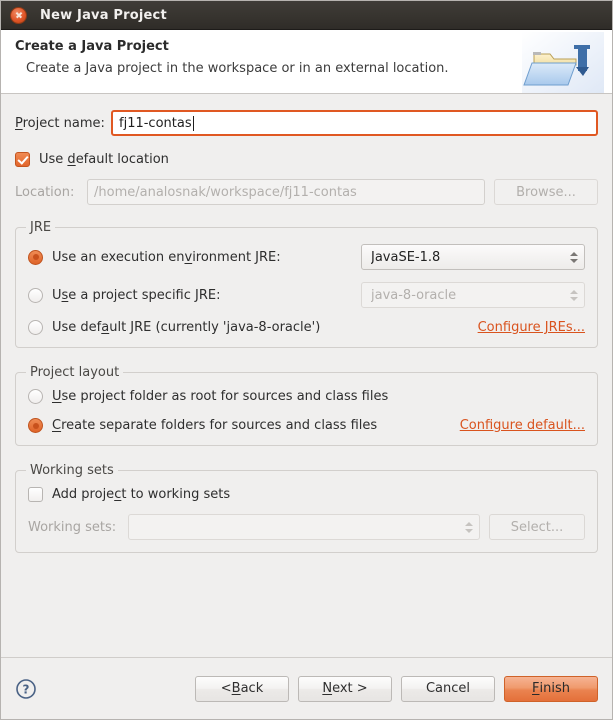 The height and width of the screenshot is (720, 613). I want to click on finish-button: Finish, so click(551, 688).